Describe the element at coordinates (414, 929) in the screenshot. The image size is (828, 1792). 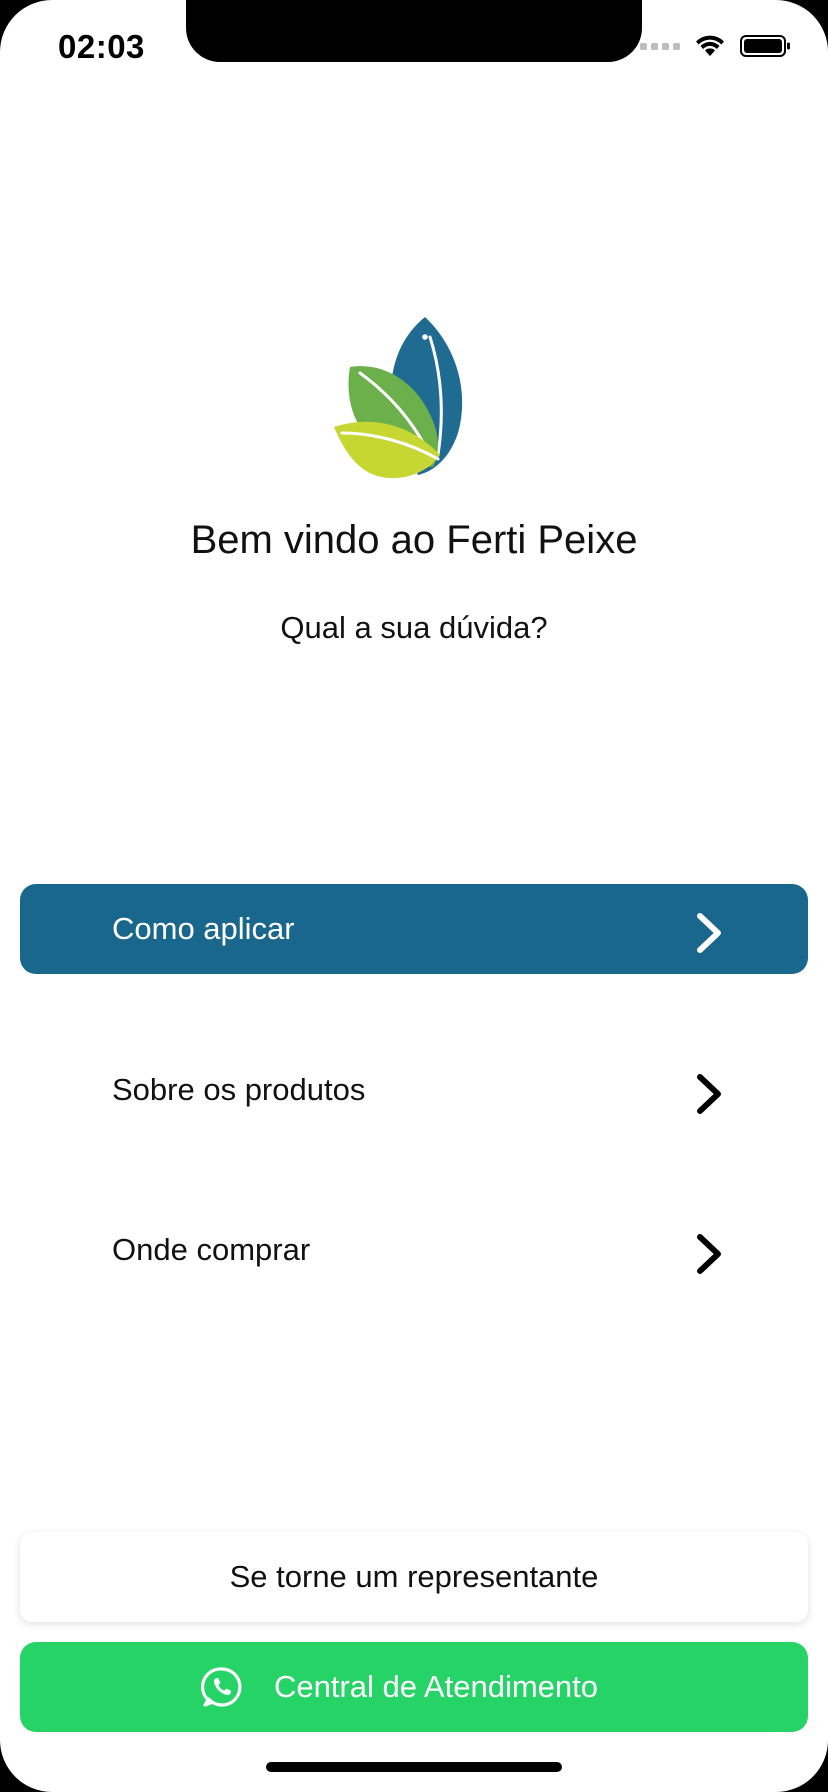
I see `menu-item-como-aplicar: Como aplicar` at that location.